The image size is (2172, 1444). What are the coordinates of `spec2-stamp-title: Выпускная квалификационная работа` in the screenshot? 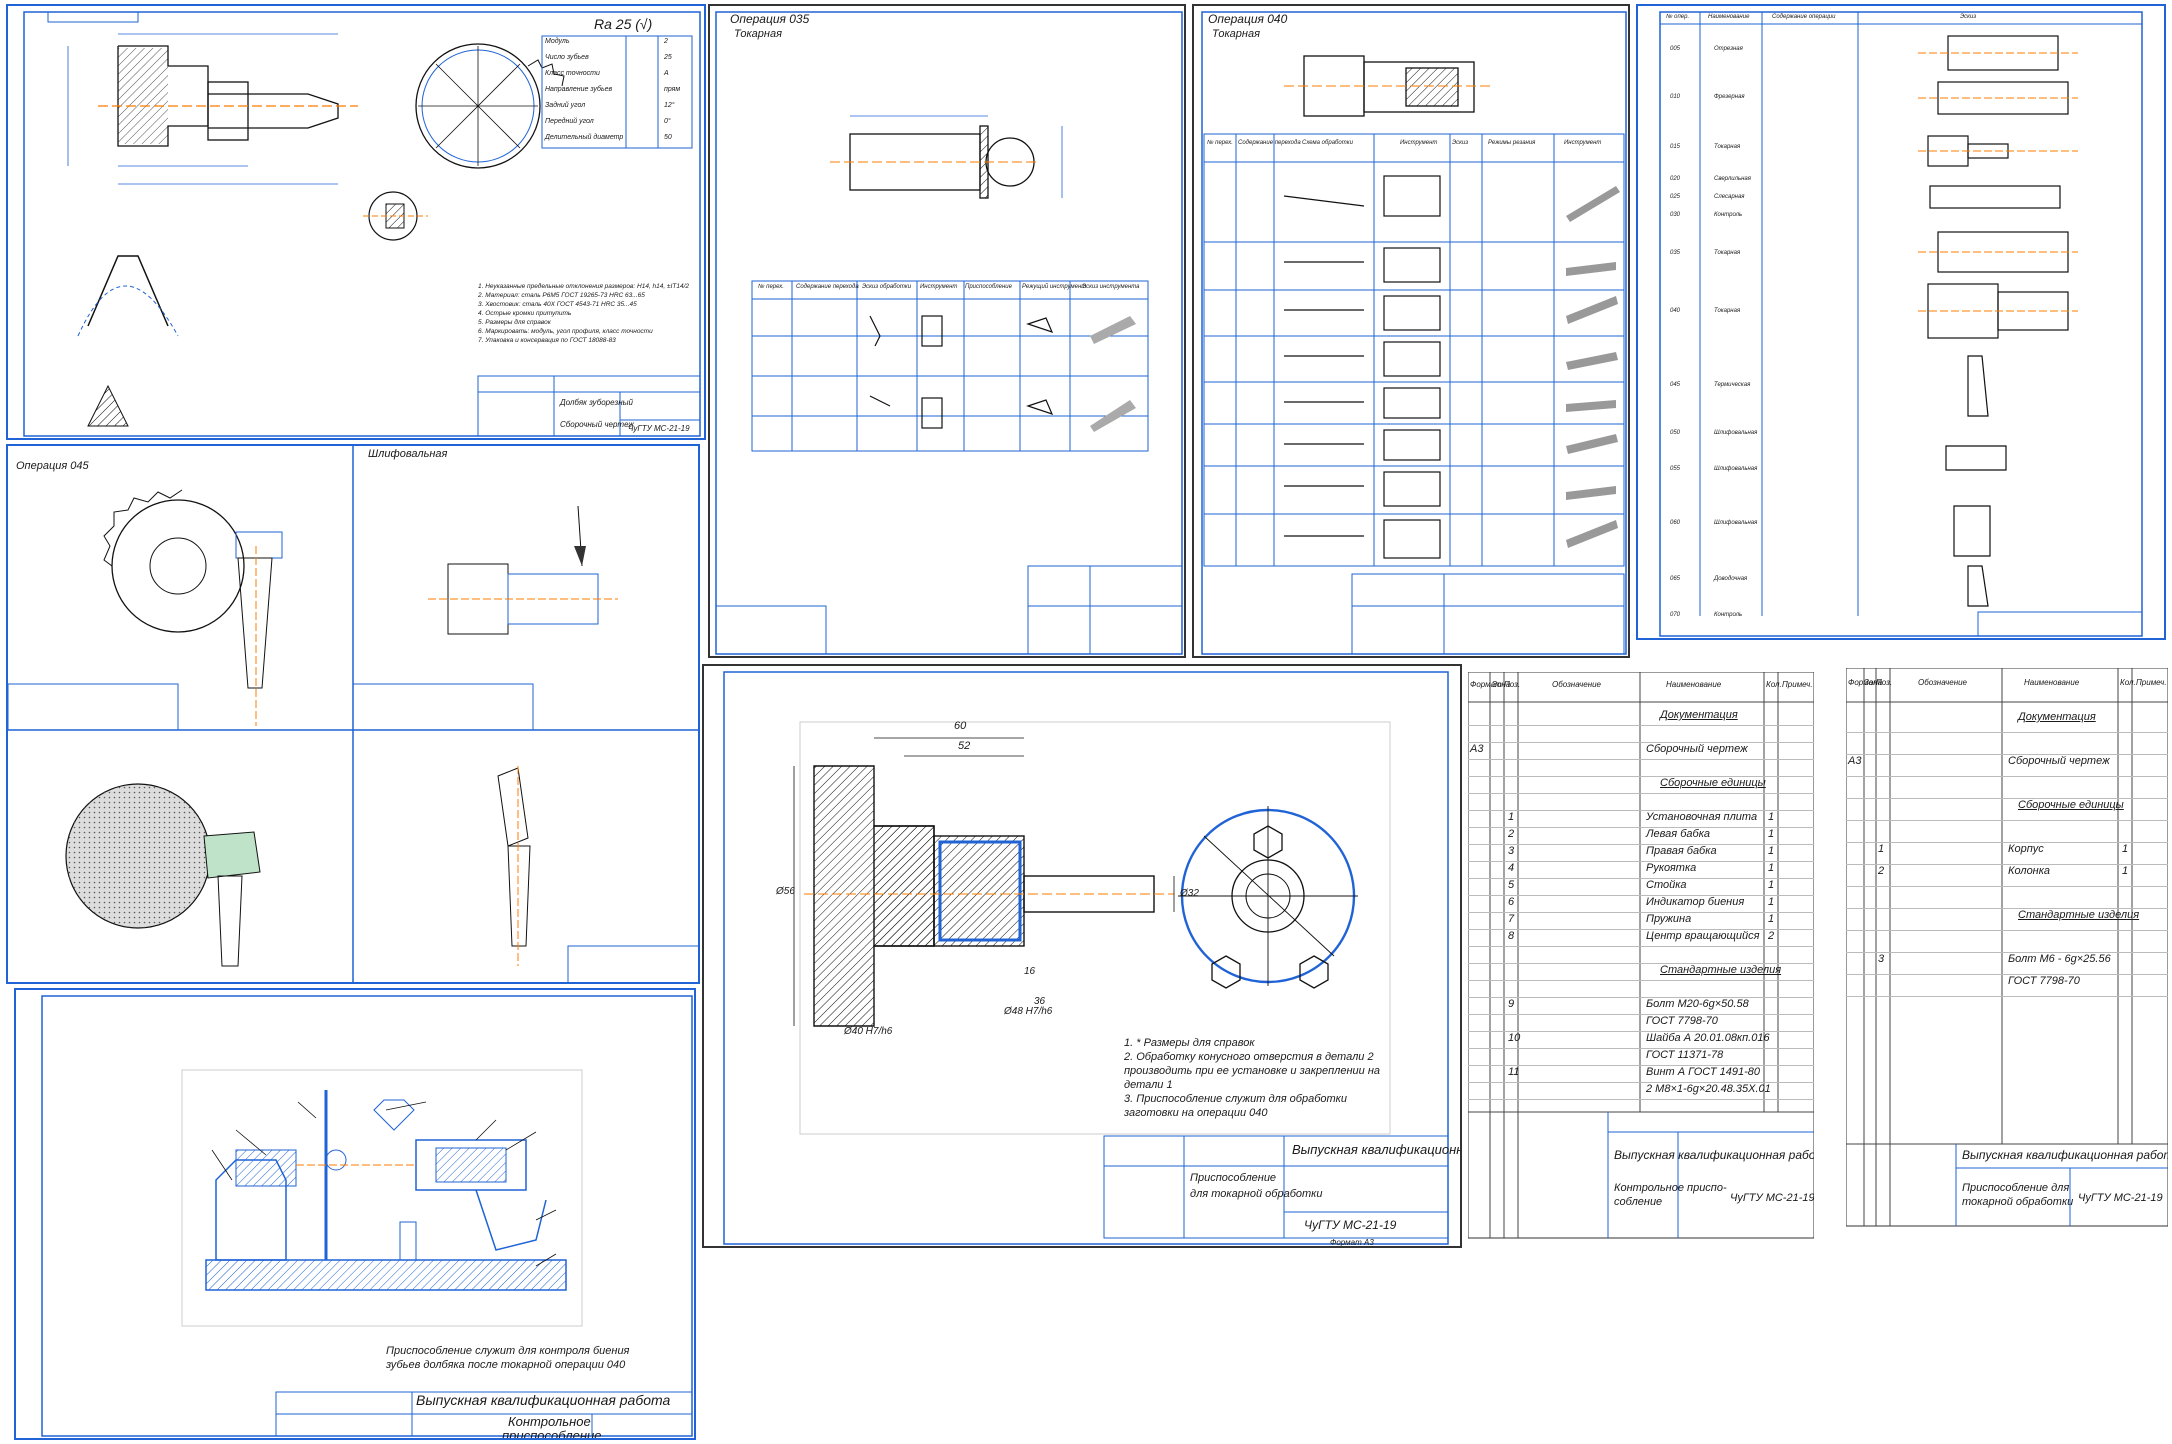 It's located at (2065, 1155).